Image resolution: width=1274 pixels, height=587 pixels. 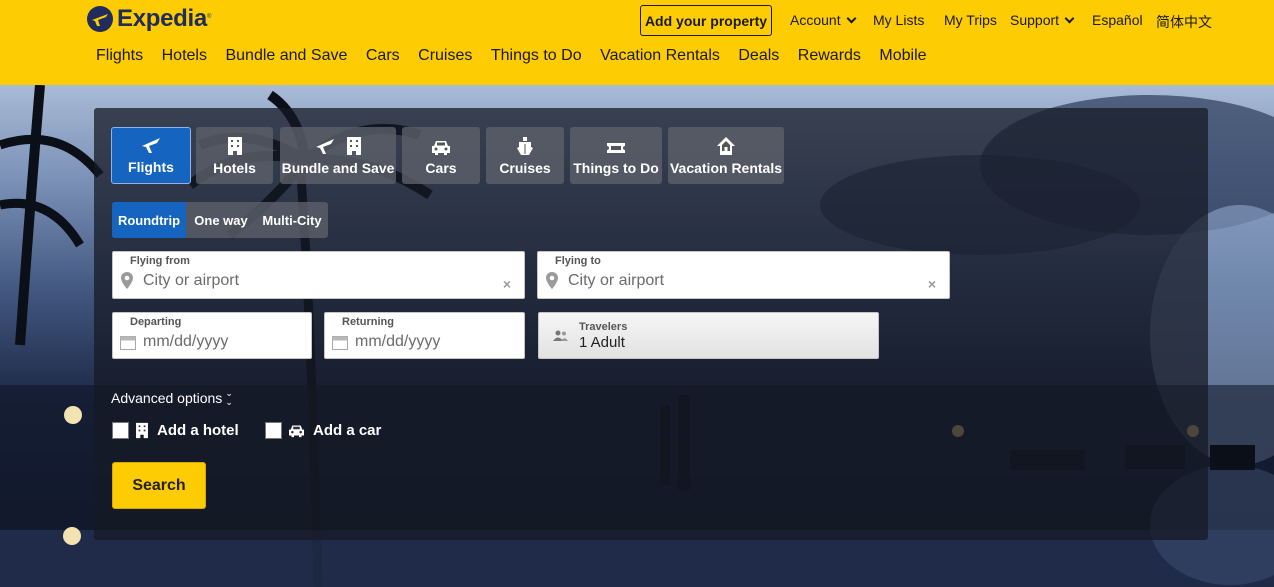 What do you see at coordinates (338, 155) in the screenshot?
I see `tab-bundle-and-save: Bundle and Save` at bounding box center [338, 155].